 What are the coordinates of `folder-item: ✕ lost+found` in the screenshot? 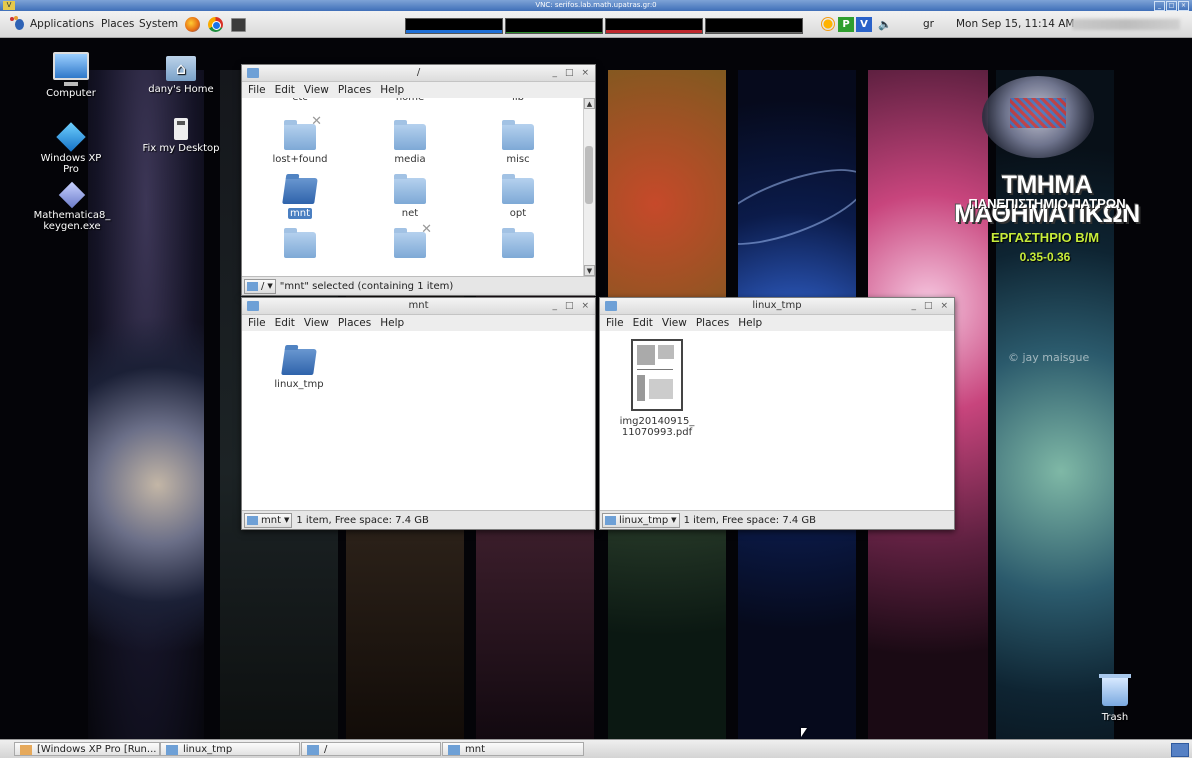 It's located at (300, 139).